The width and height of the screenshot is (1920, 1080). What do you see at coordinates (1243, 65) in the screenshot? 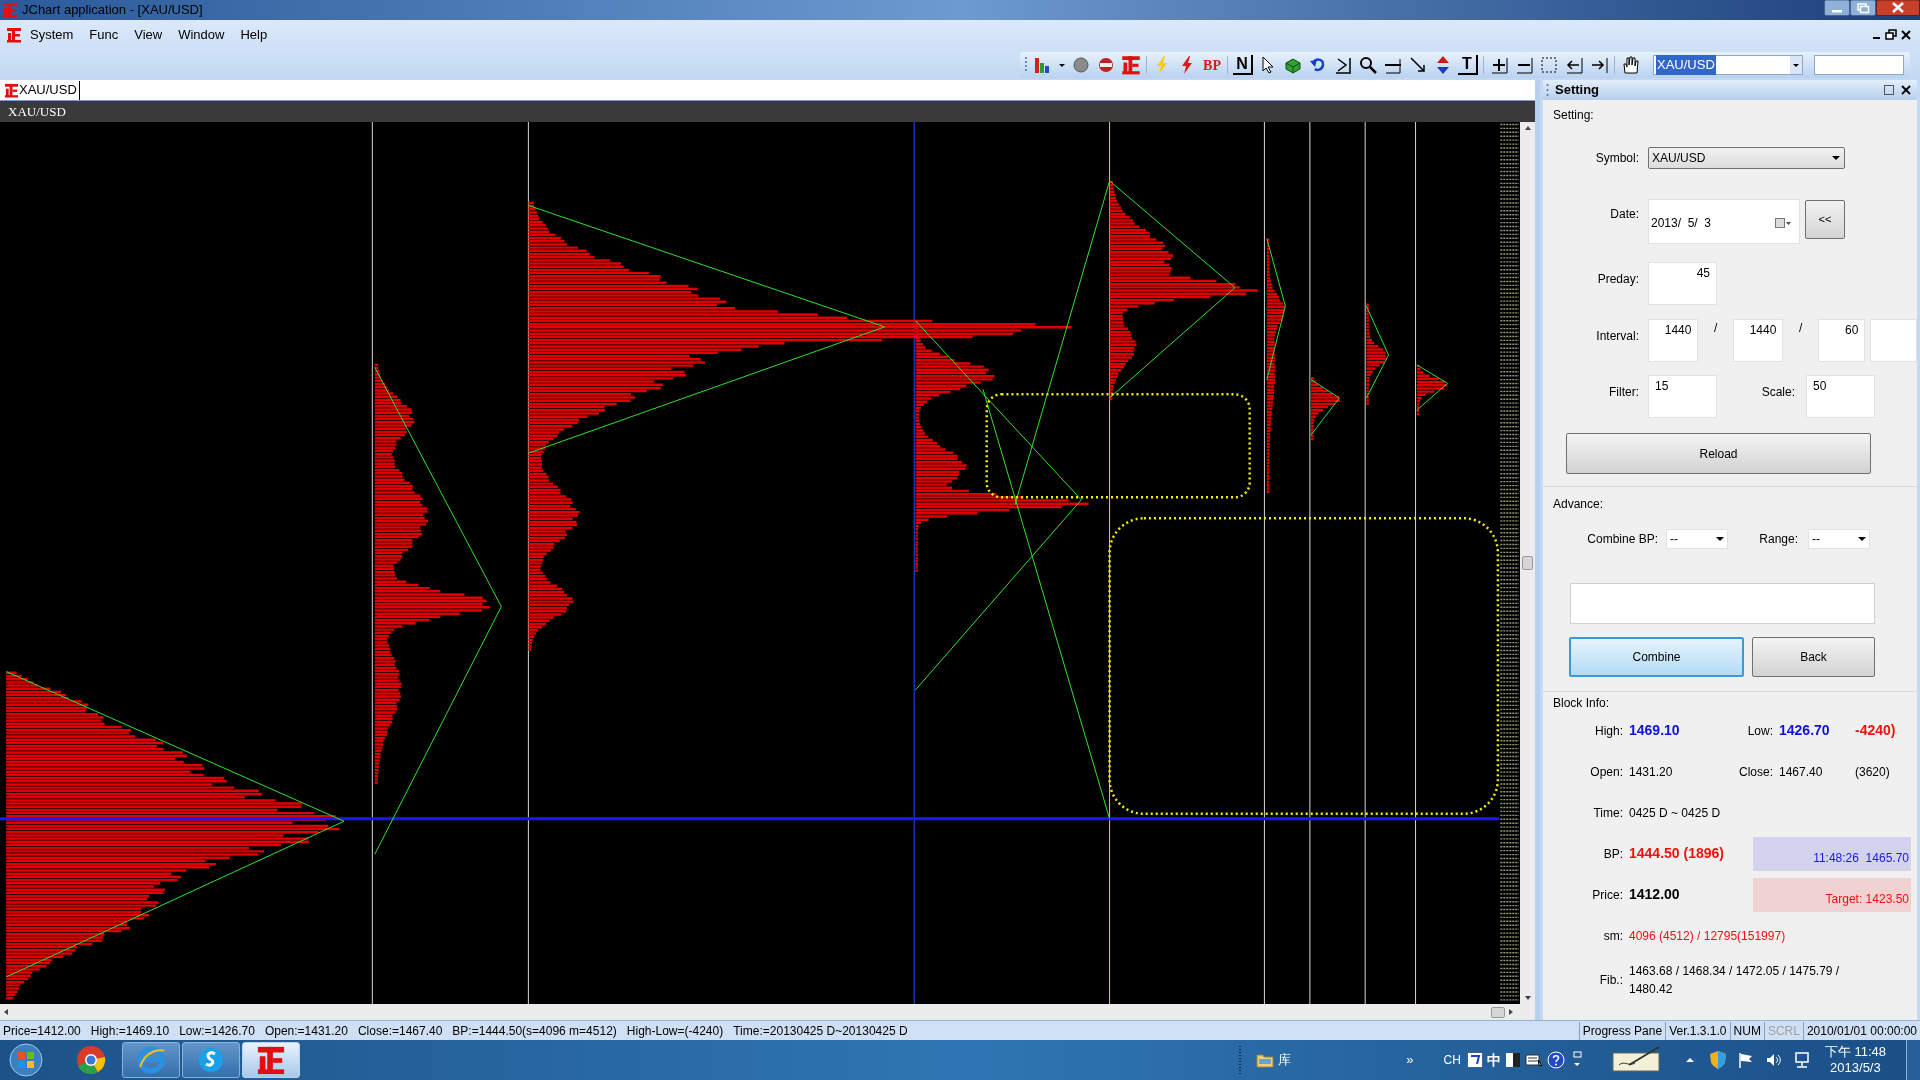
I see `toolbar-button: N` at bounding box center [1243, 65].